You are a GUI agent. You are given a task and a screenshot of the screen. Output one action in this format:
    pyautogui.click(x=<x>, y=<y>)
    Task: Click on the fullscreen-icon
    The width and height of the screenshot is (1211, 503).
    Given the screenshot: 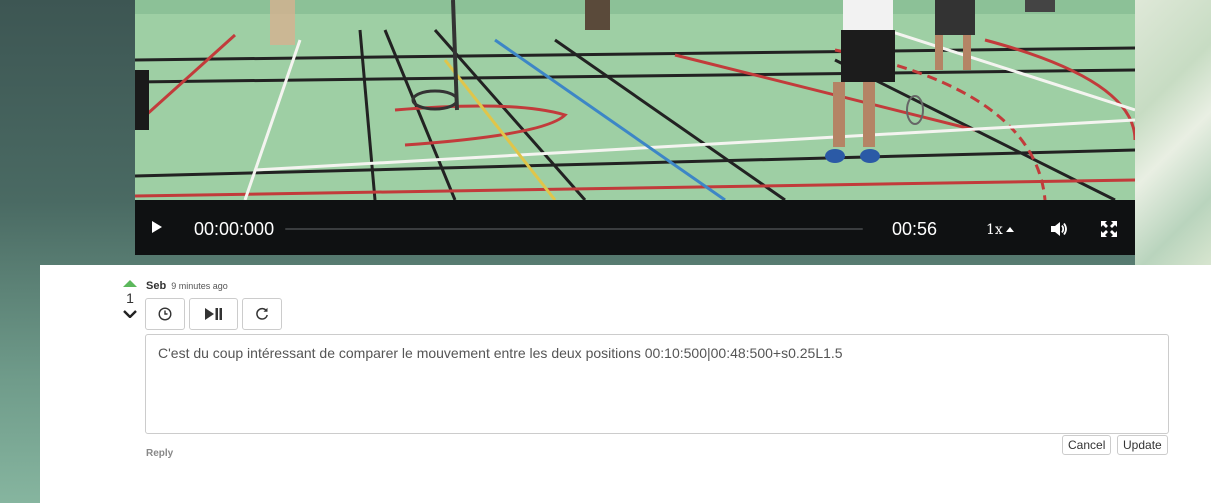 What is the action you would take?
    pyautogui.click(x=1109, y=231)
    